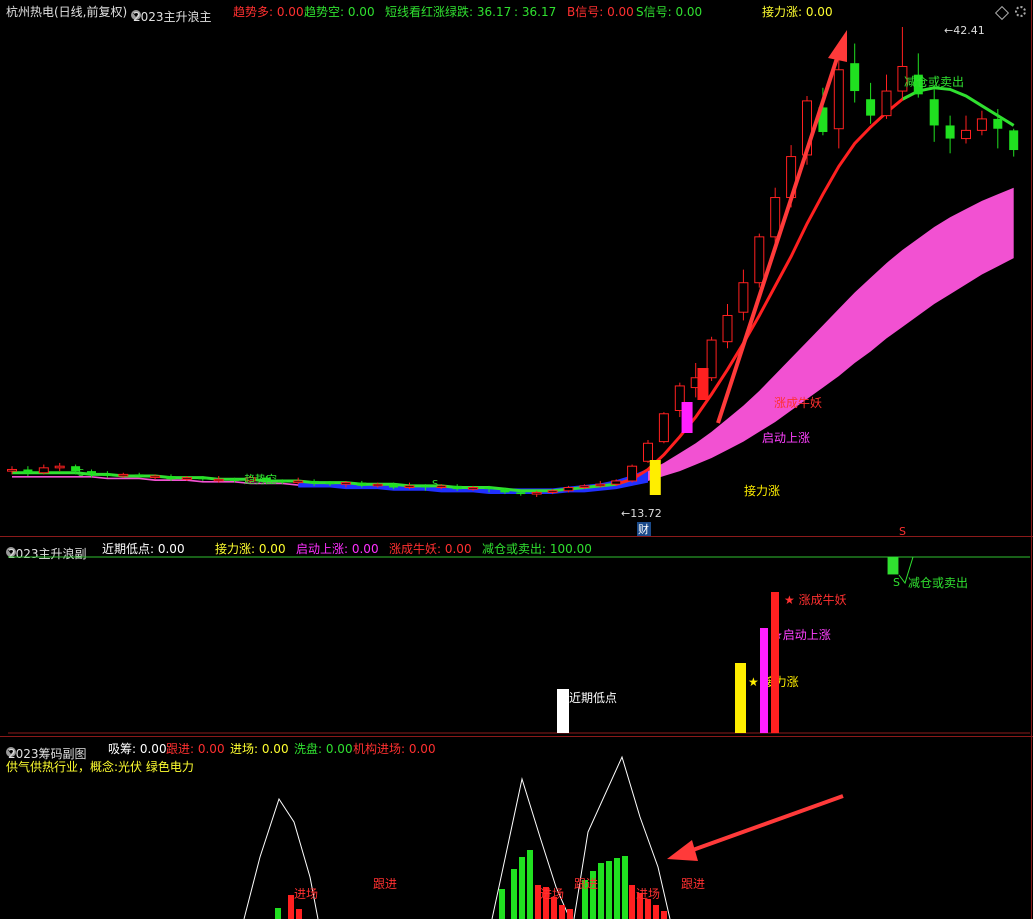  I want to click on label-qushi-kong: 趋势空, so click(260, 479).